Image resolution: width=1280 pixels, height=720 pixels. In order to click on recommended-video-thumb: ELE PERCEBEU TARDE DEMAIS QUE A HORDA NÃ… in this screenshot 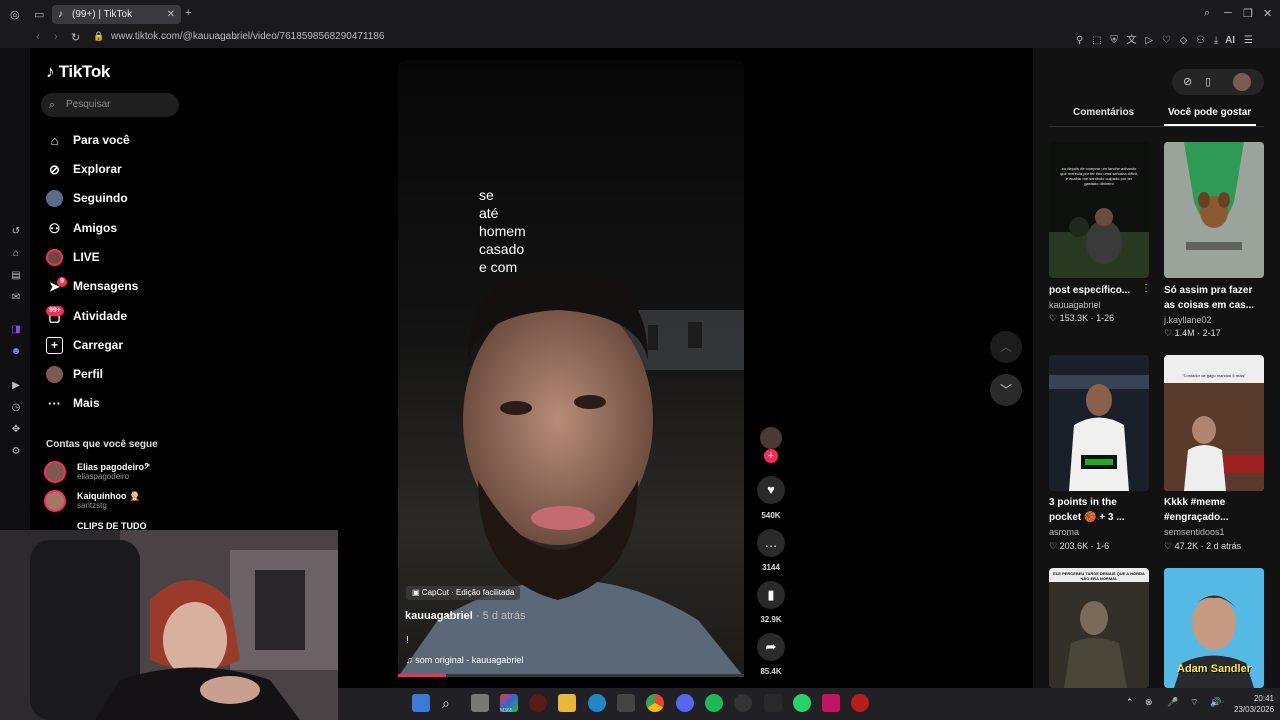, I will do `click(1099, 628)`.